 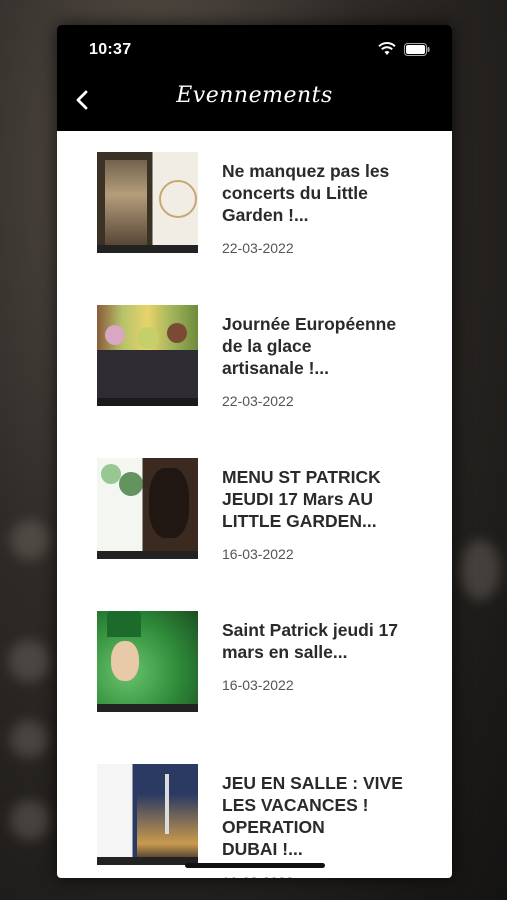 What do you see at coordinates (254, 78) in the screenshot?
I see `navigation-bar: 10:37 Evennements` at bounding box center [254, 78].